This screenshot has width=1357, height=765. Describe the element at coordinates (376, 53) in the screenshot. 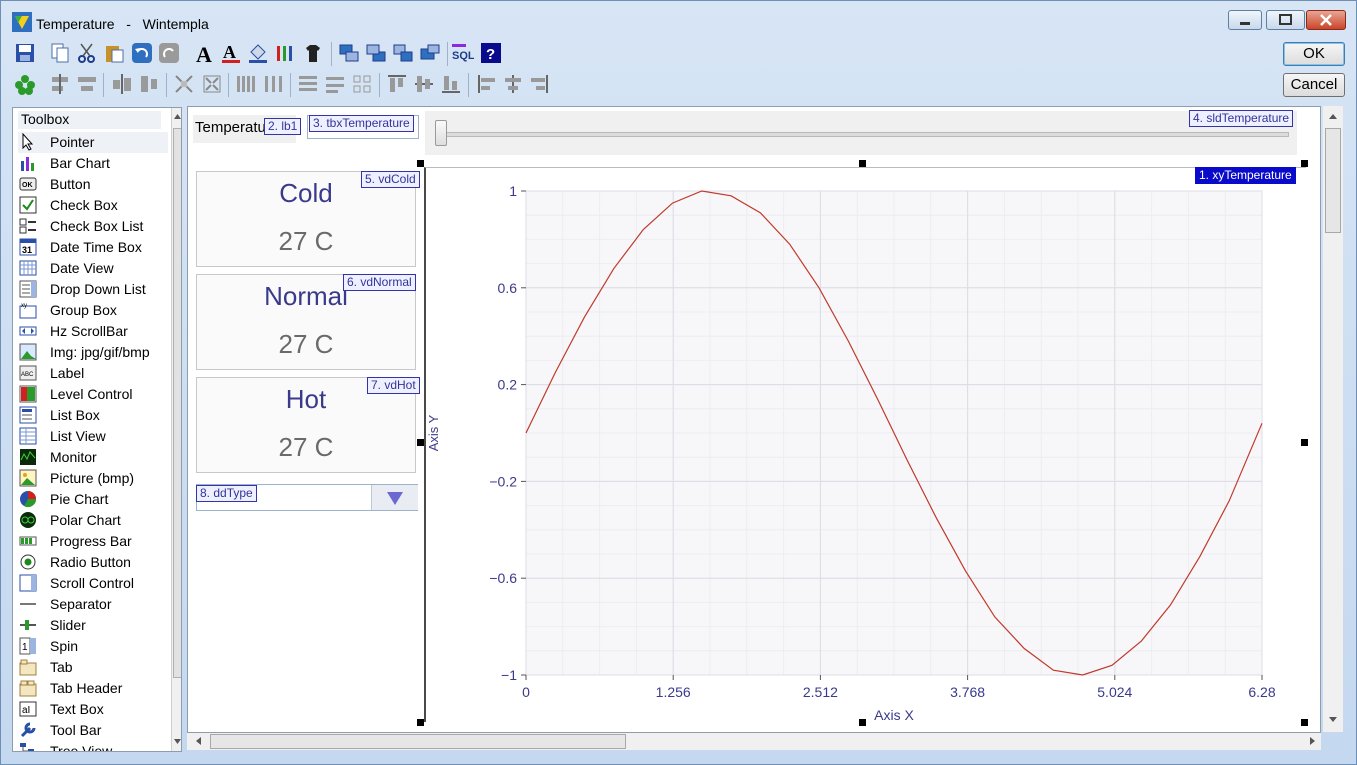

I see `send-backward-icon` at that location.